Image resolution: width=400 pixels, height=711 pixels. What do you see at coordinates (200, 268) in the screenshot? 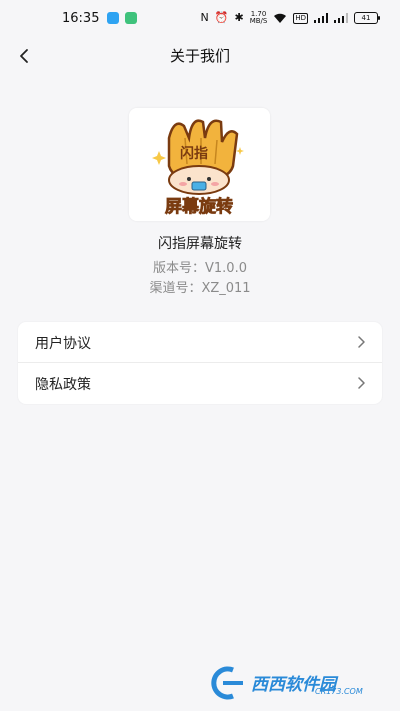
I see `app-version: 版本号：V1.0.0` at bounding box center [200, 268].